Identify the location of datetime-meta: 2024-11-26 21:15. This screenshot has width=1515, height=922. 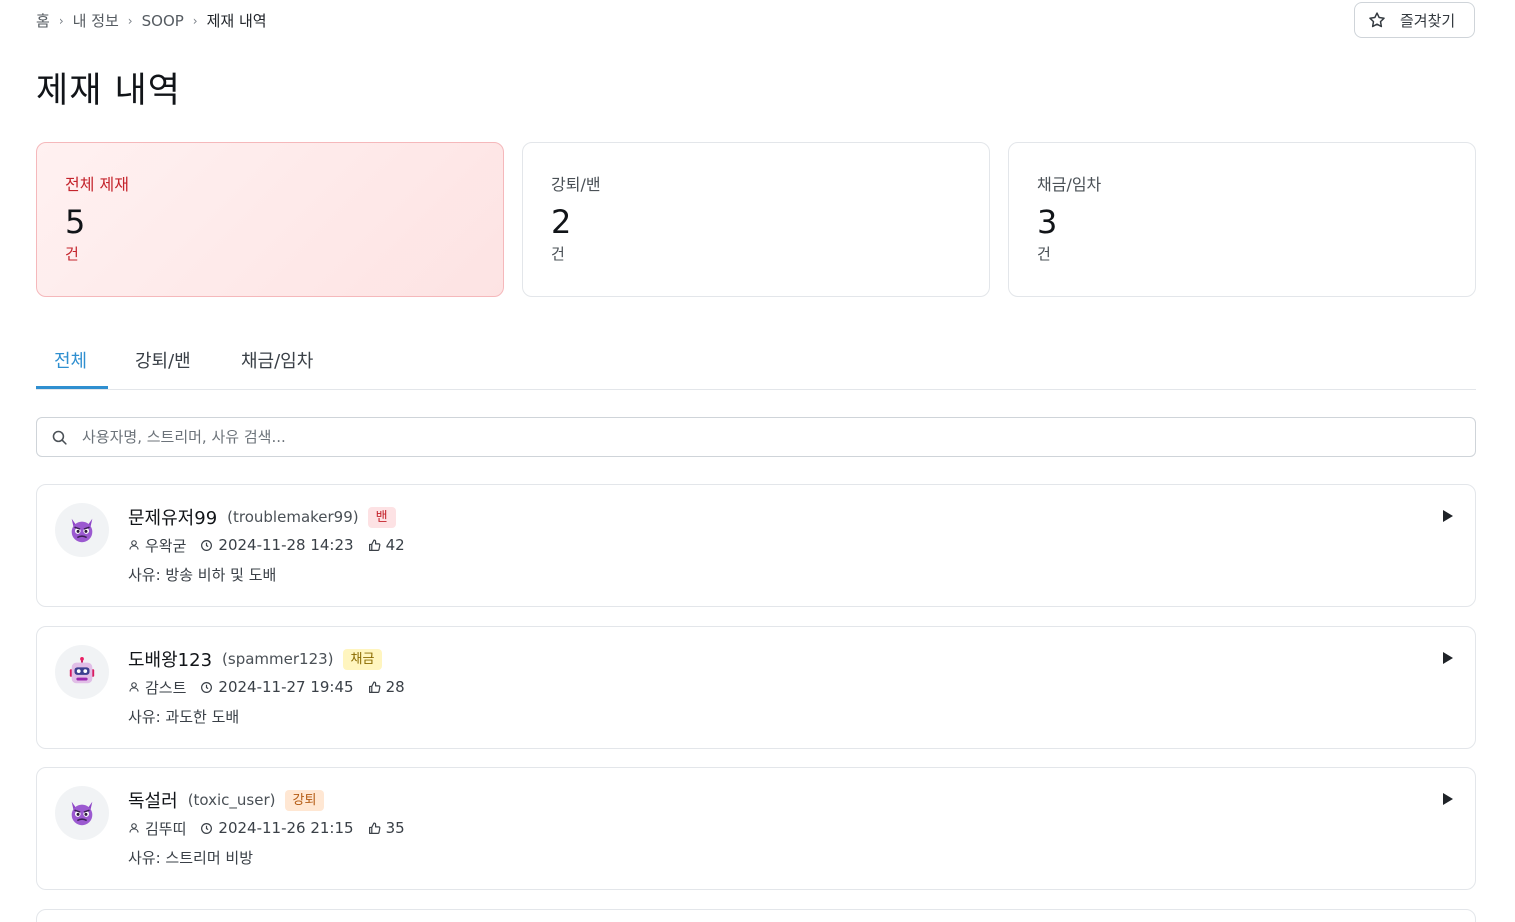
(277, 828).